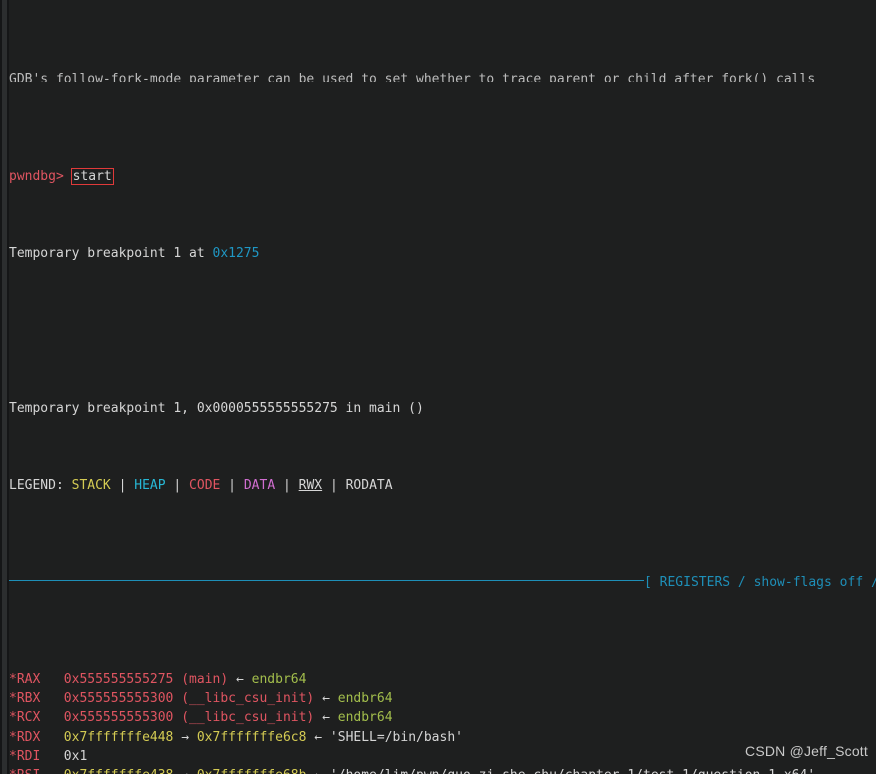 Image resolution: width=876 pixels, height=774 pixels. What do you see at coordinates (442, 679) in the screenshot?
I see `register-row: *RAX 0x555555555275 (main) ← endbr64` at bounding box center [442, 679].